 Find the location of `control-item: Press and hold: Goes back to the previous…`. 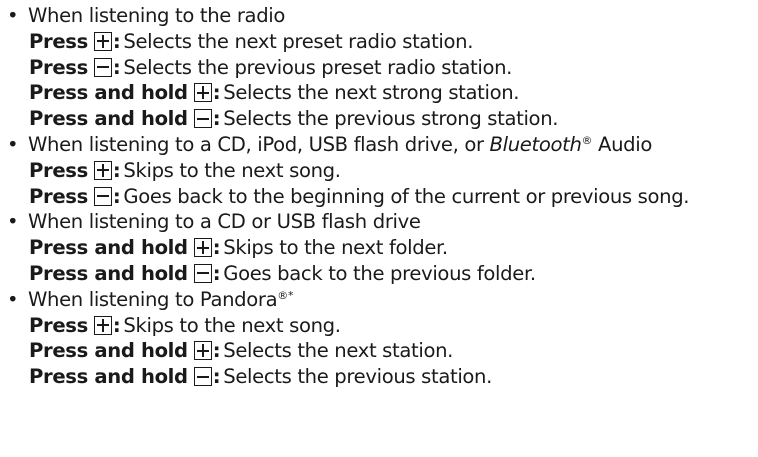

control-item: Press and hold: Goes back to the previous… is located at coordinates (379, 274).